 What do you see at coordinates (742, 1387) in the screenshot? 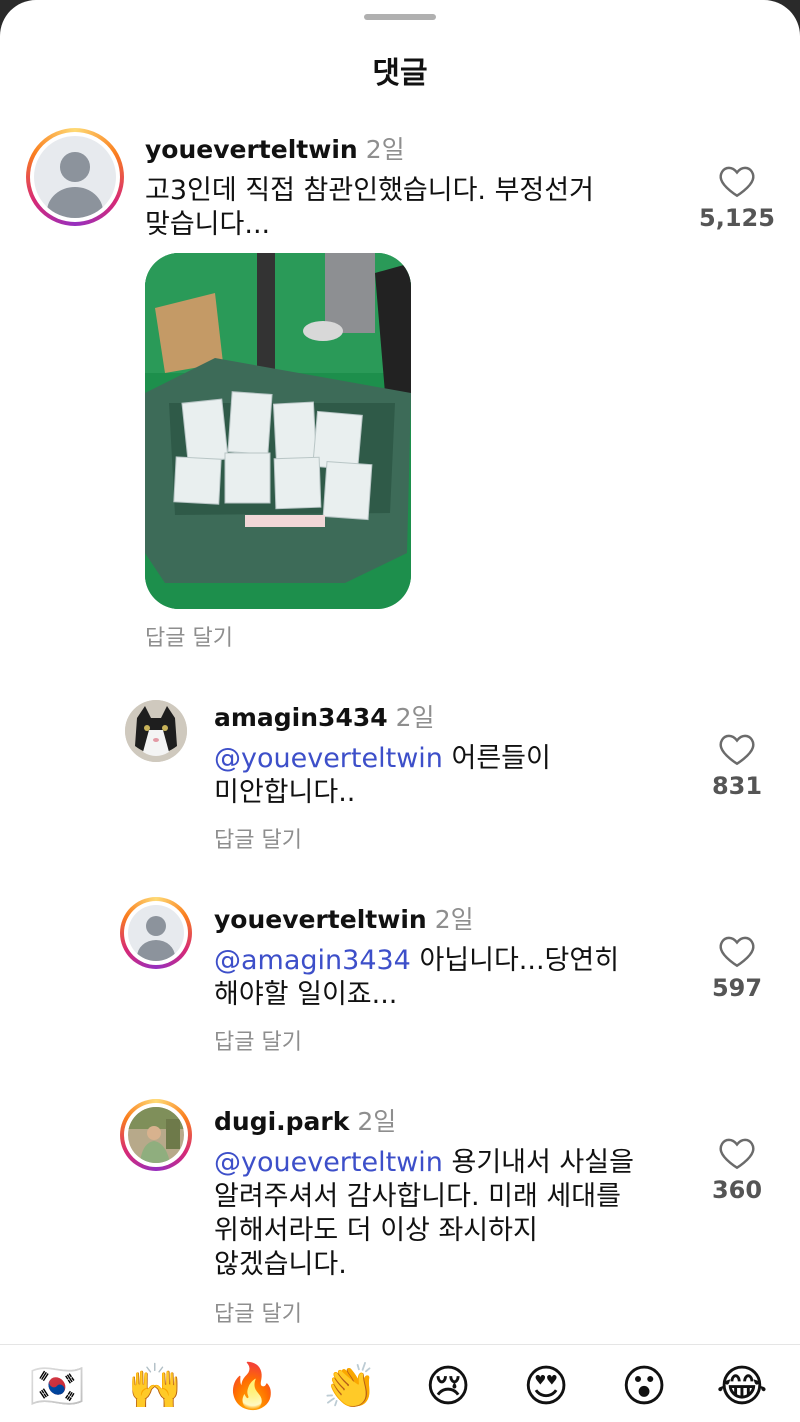
I see `emoji-laughing-button: 😂` at bounding box center [742, 1387].